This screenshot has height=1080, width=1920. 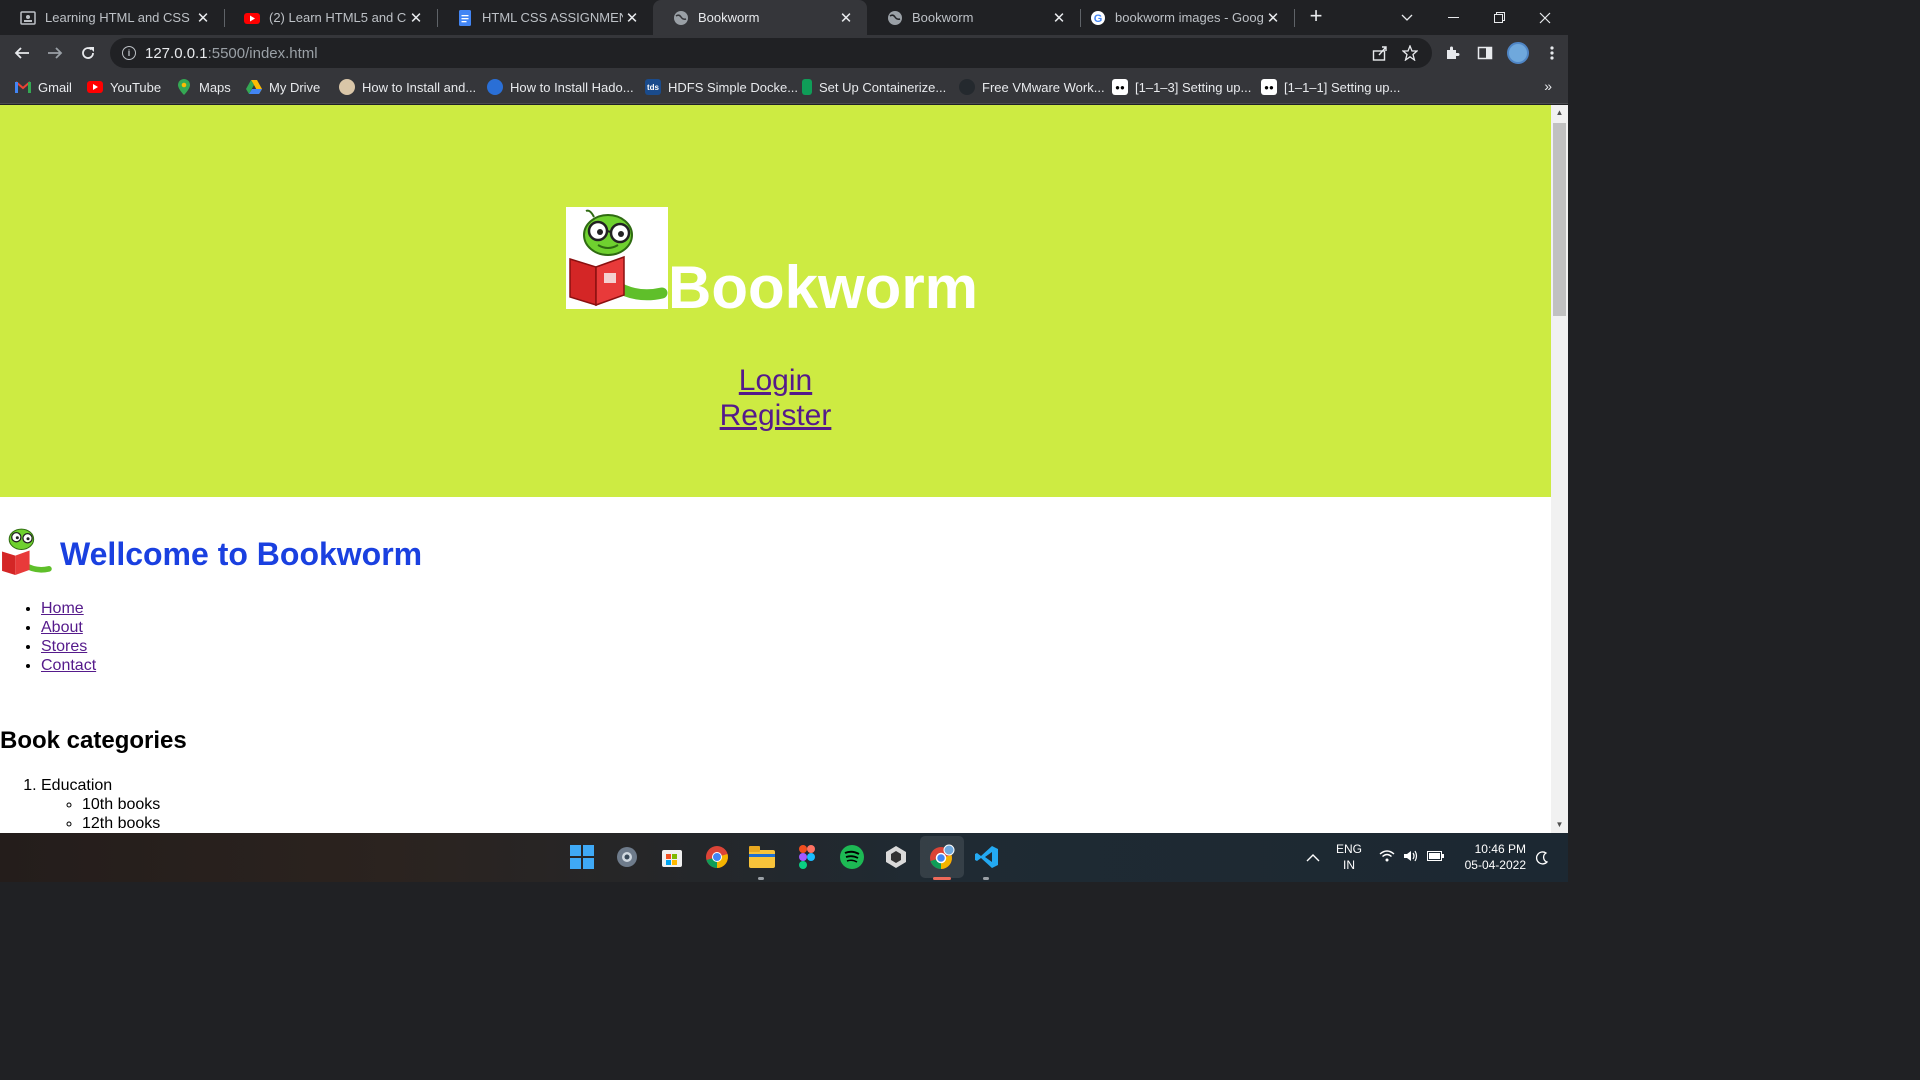 What do you see at coordinates (124, 87) in the screenshot?
I see `bookmark-youtube: YouTube` at bounding box center [124, 87].